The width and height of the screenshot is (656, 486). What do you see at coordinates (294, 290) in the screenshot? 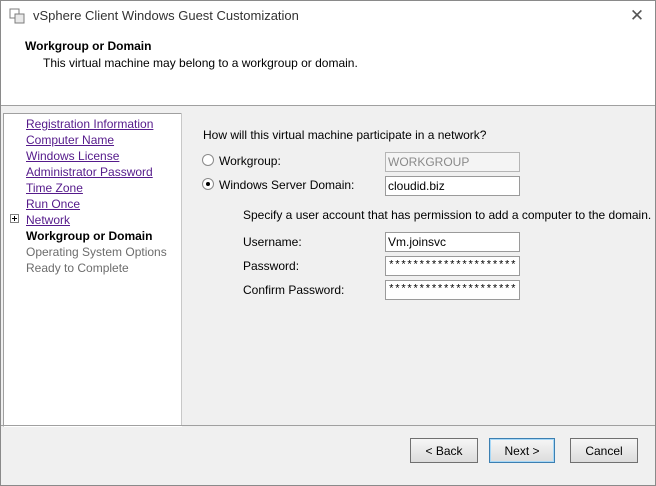
I see `confirm-password-label: Confirm Password:` at bounding box center [294, 290].